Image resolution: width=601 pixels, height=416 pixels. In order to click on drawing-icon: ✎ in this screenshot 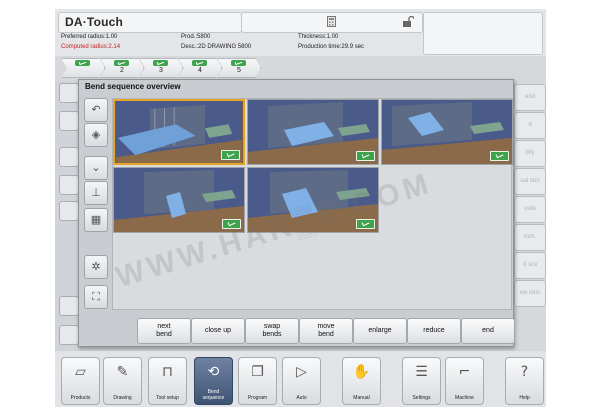, I will do `click(122, 372)`.